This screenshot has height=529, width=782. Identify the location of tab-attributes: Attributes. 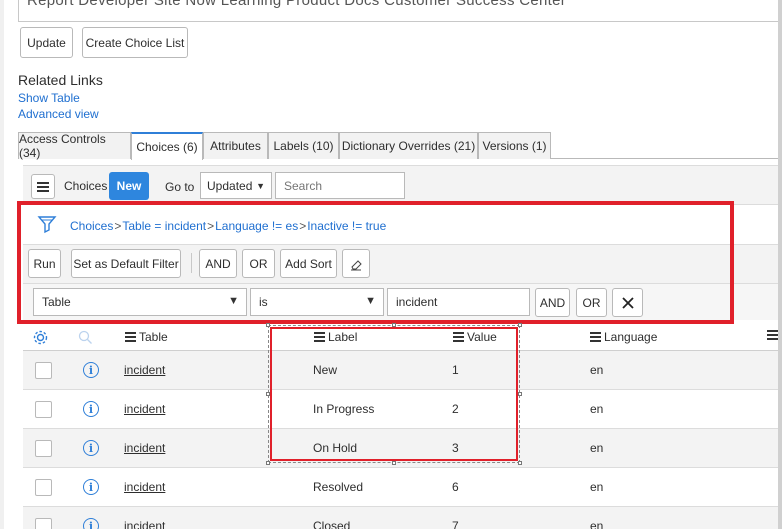
(235, 145).